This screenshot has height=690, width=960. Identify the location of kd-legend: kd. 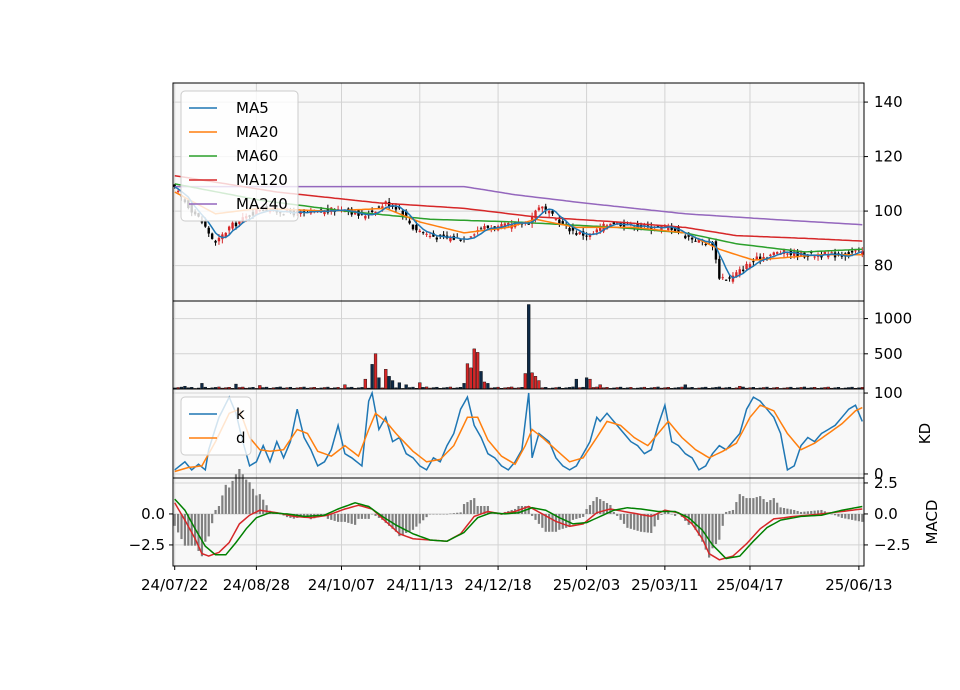
(216, 426).